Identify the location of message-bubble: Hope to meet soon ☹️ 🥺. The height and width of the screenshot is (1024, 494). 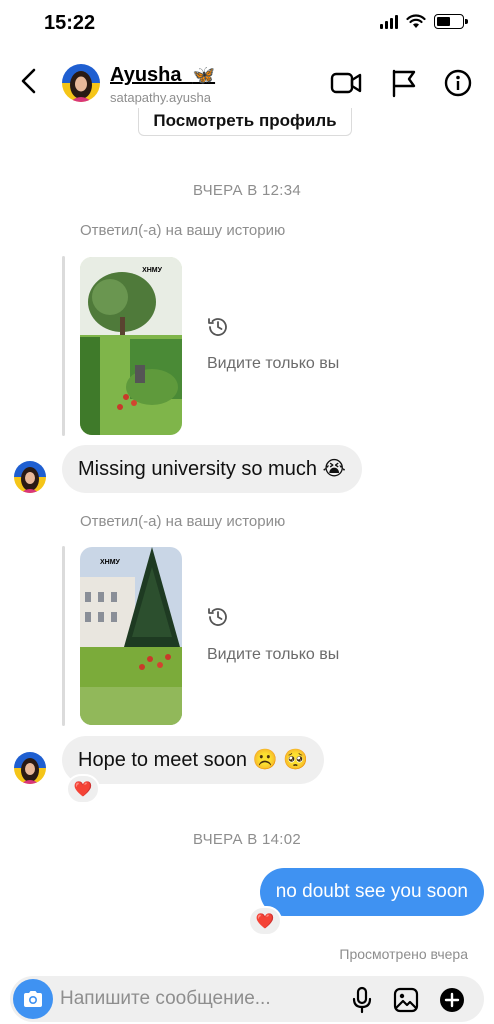
(193, 760).